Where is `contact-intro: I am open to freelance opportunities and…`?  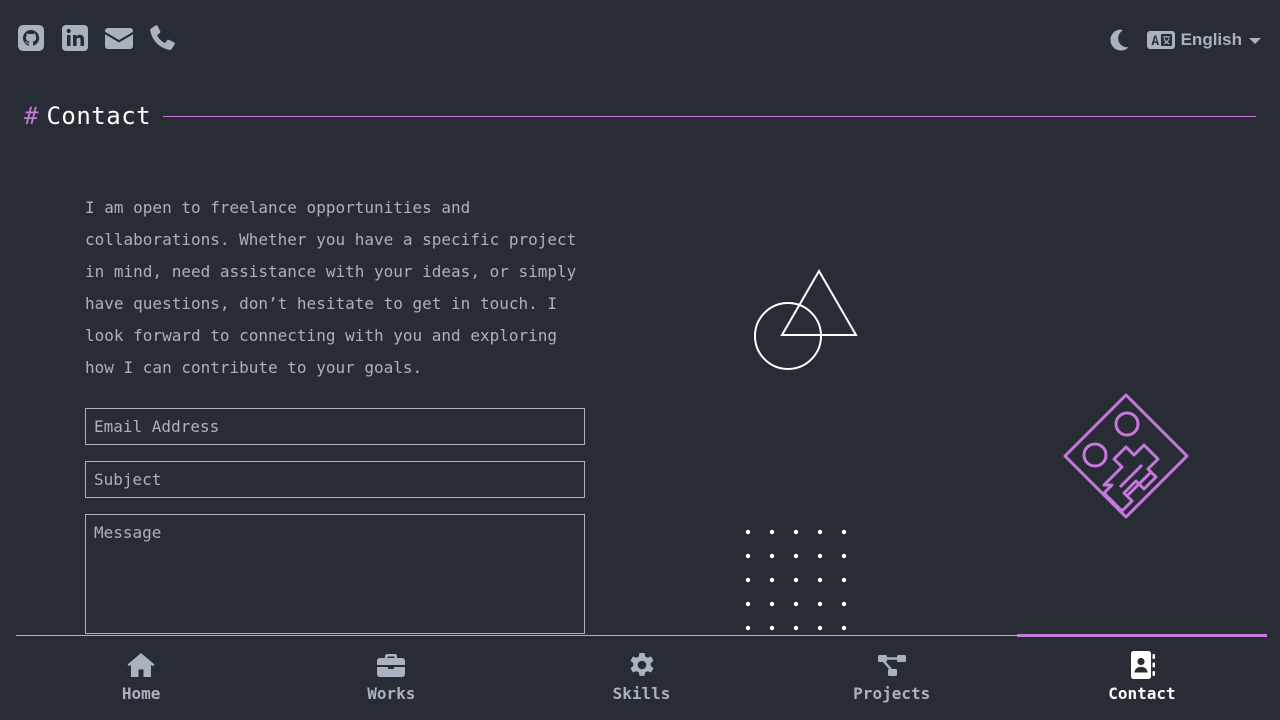
contact-intro: I am open to freelance opportunities and… is located at coordinates (331, 287).